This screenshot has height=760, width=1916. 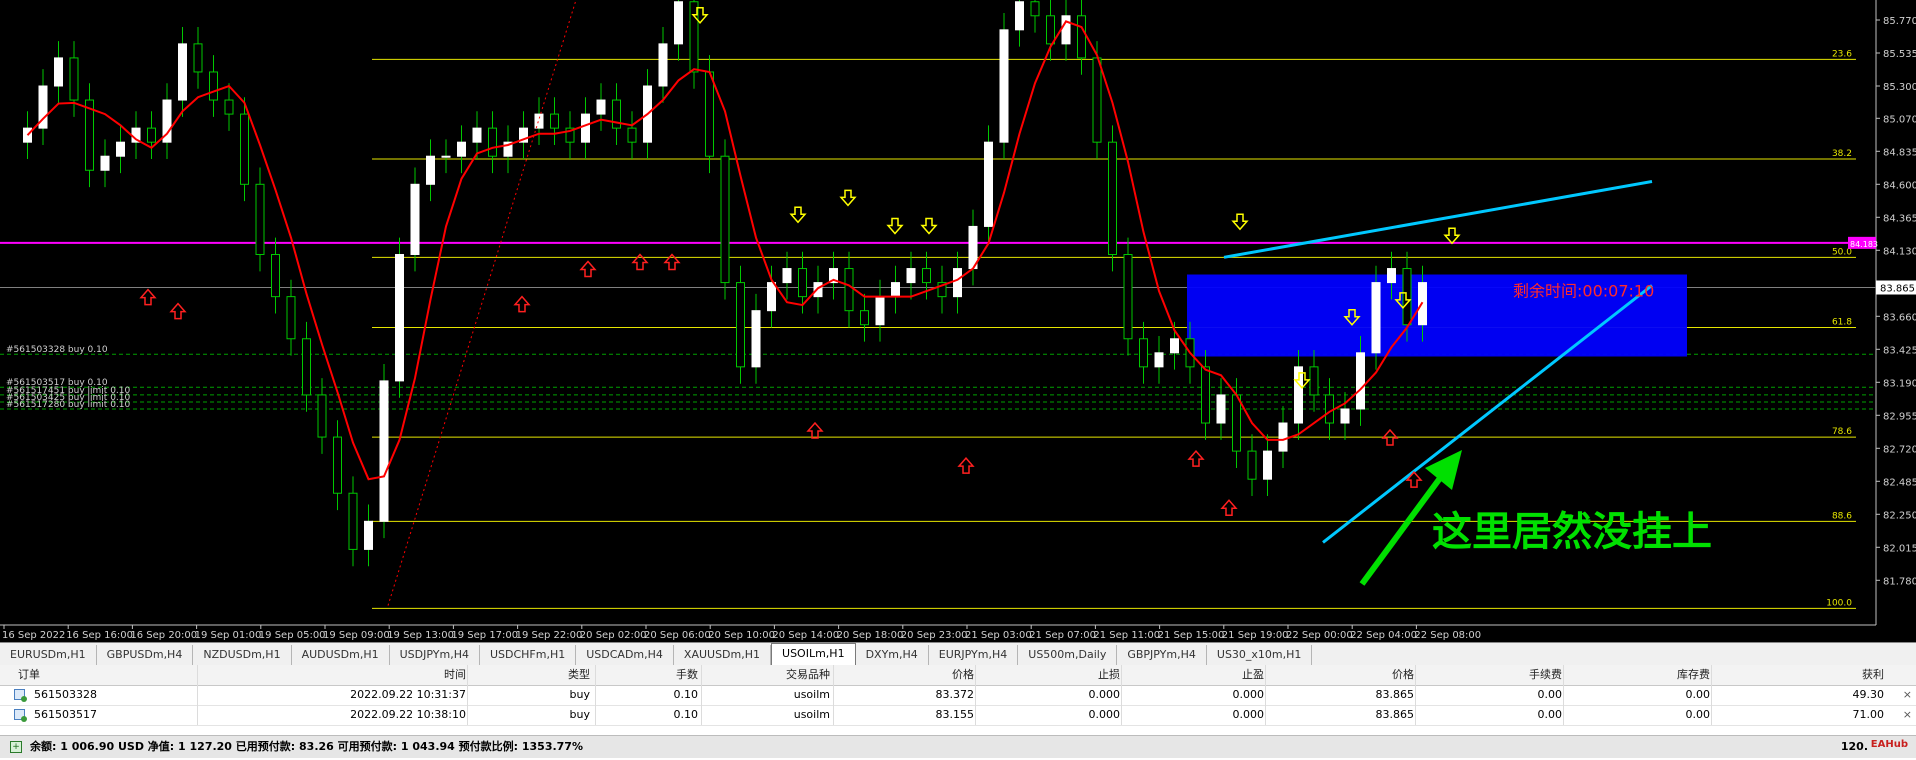 I want to click on price-label: 84.835, so click(x=1899, y=152).